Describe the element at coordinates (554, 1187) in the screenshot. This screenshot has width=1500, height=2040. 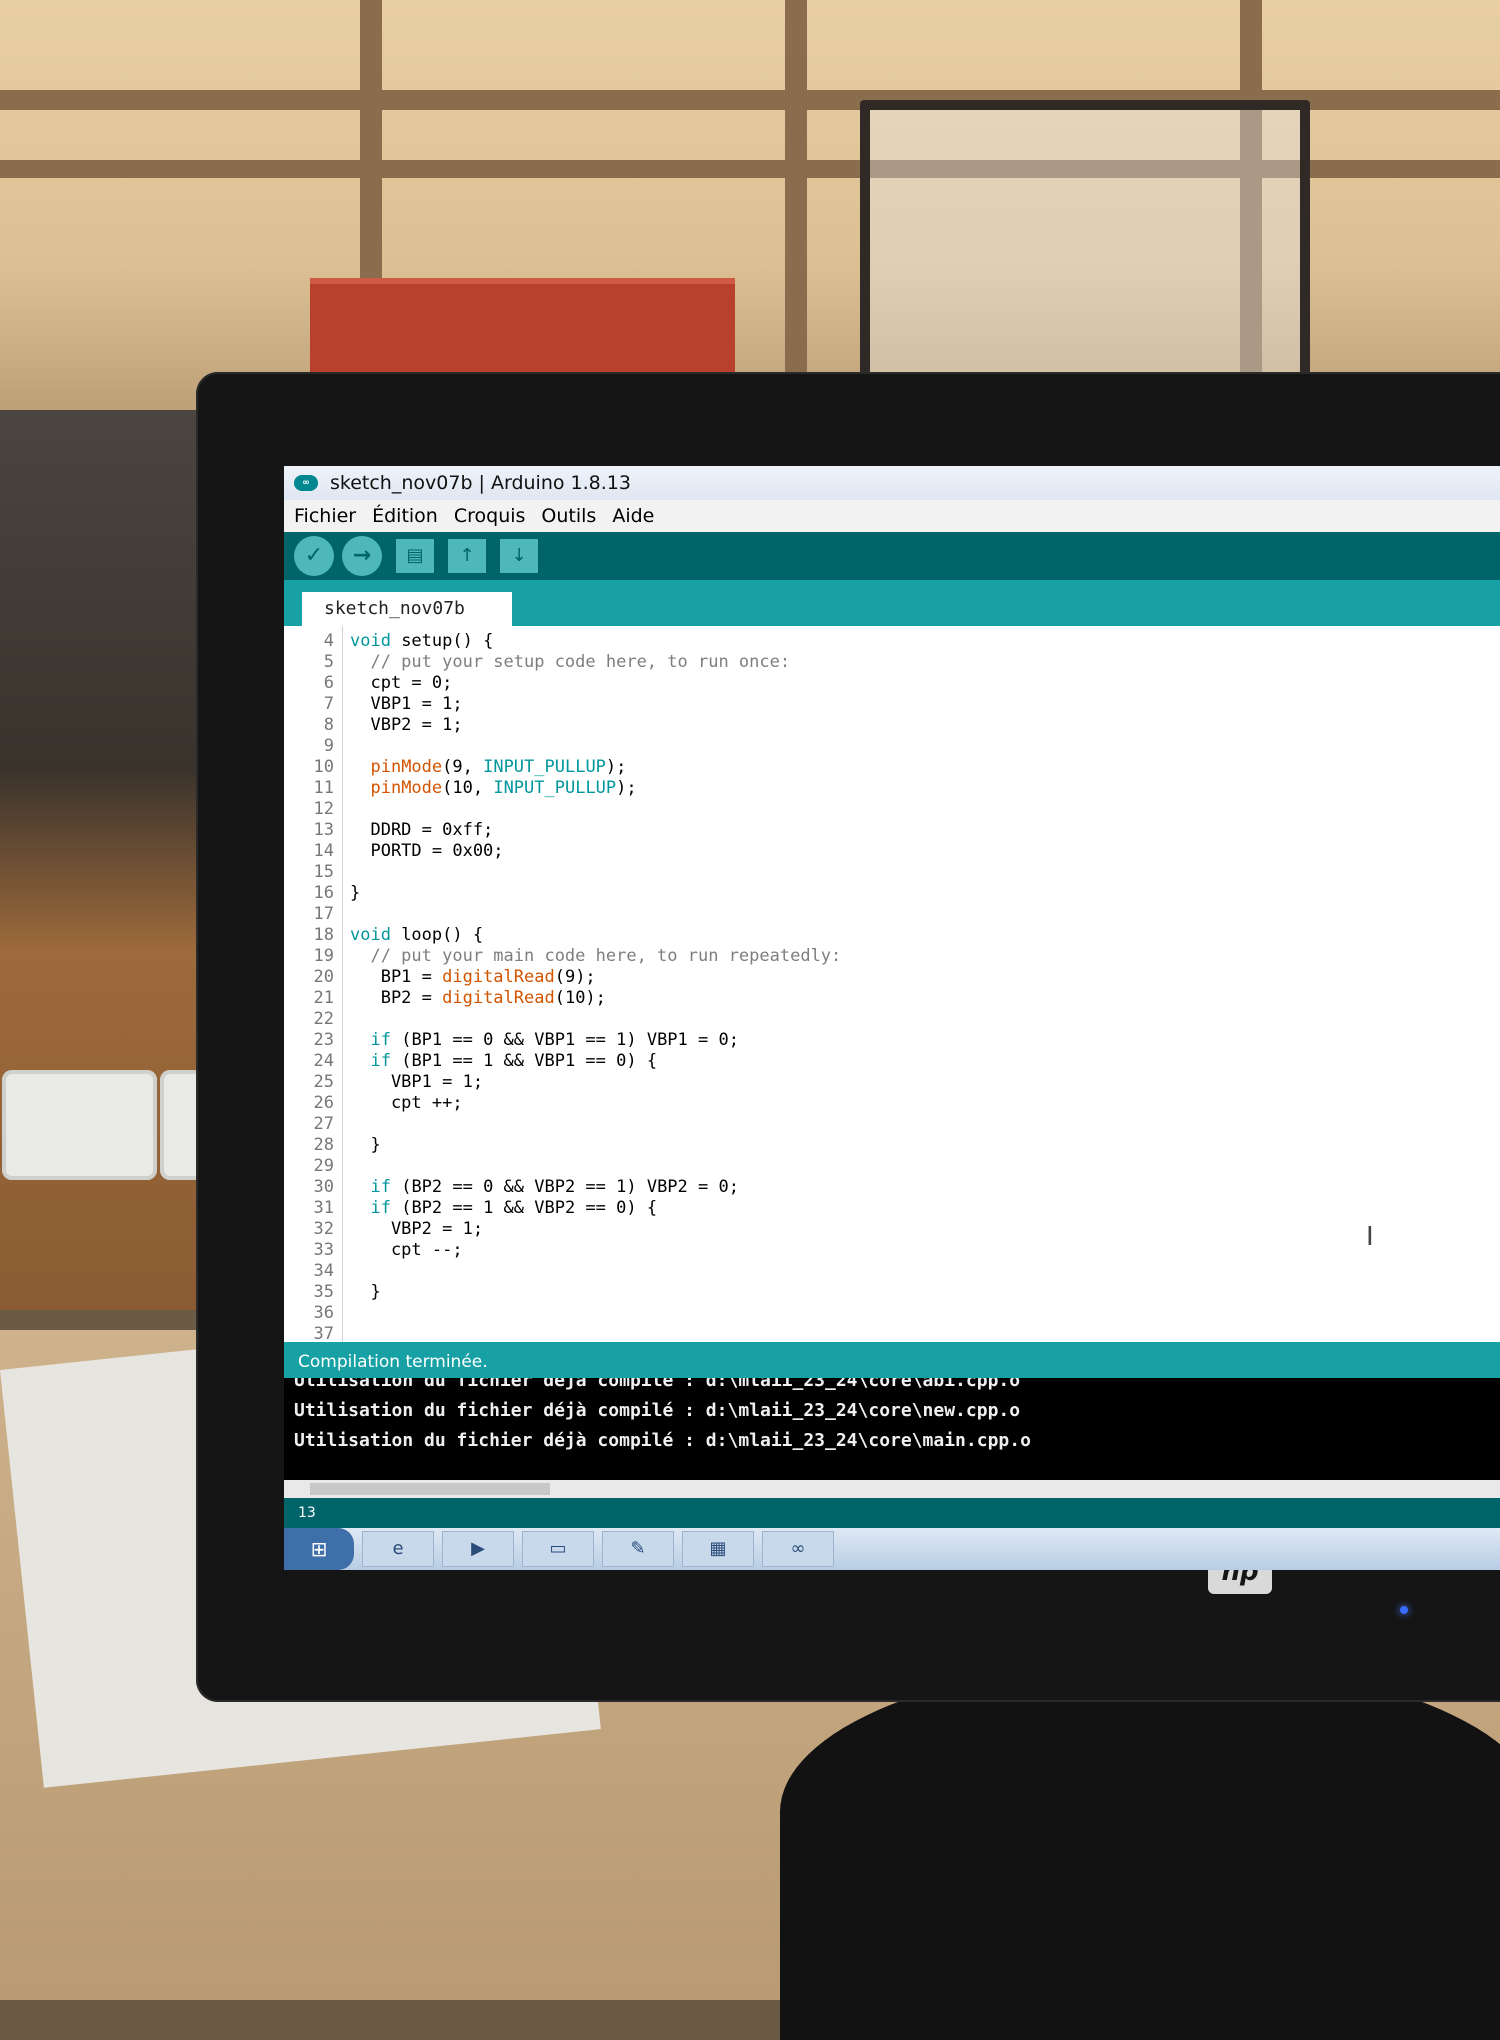
I see `code-text: if (BP2 == 0 && VBP2 == 1) VBP2 = 0;` at that location.